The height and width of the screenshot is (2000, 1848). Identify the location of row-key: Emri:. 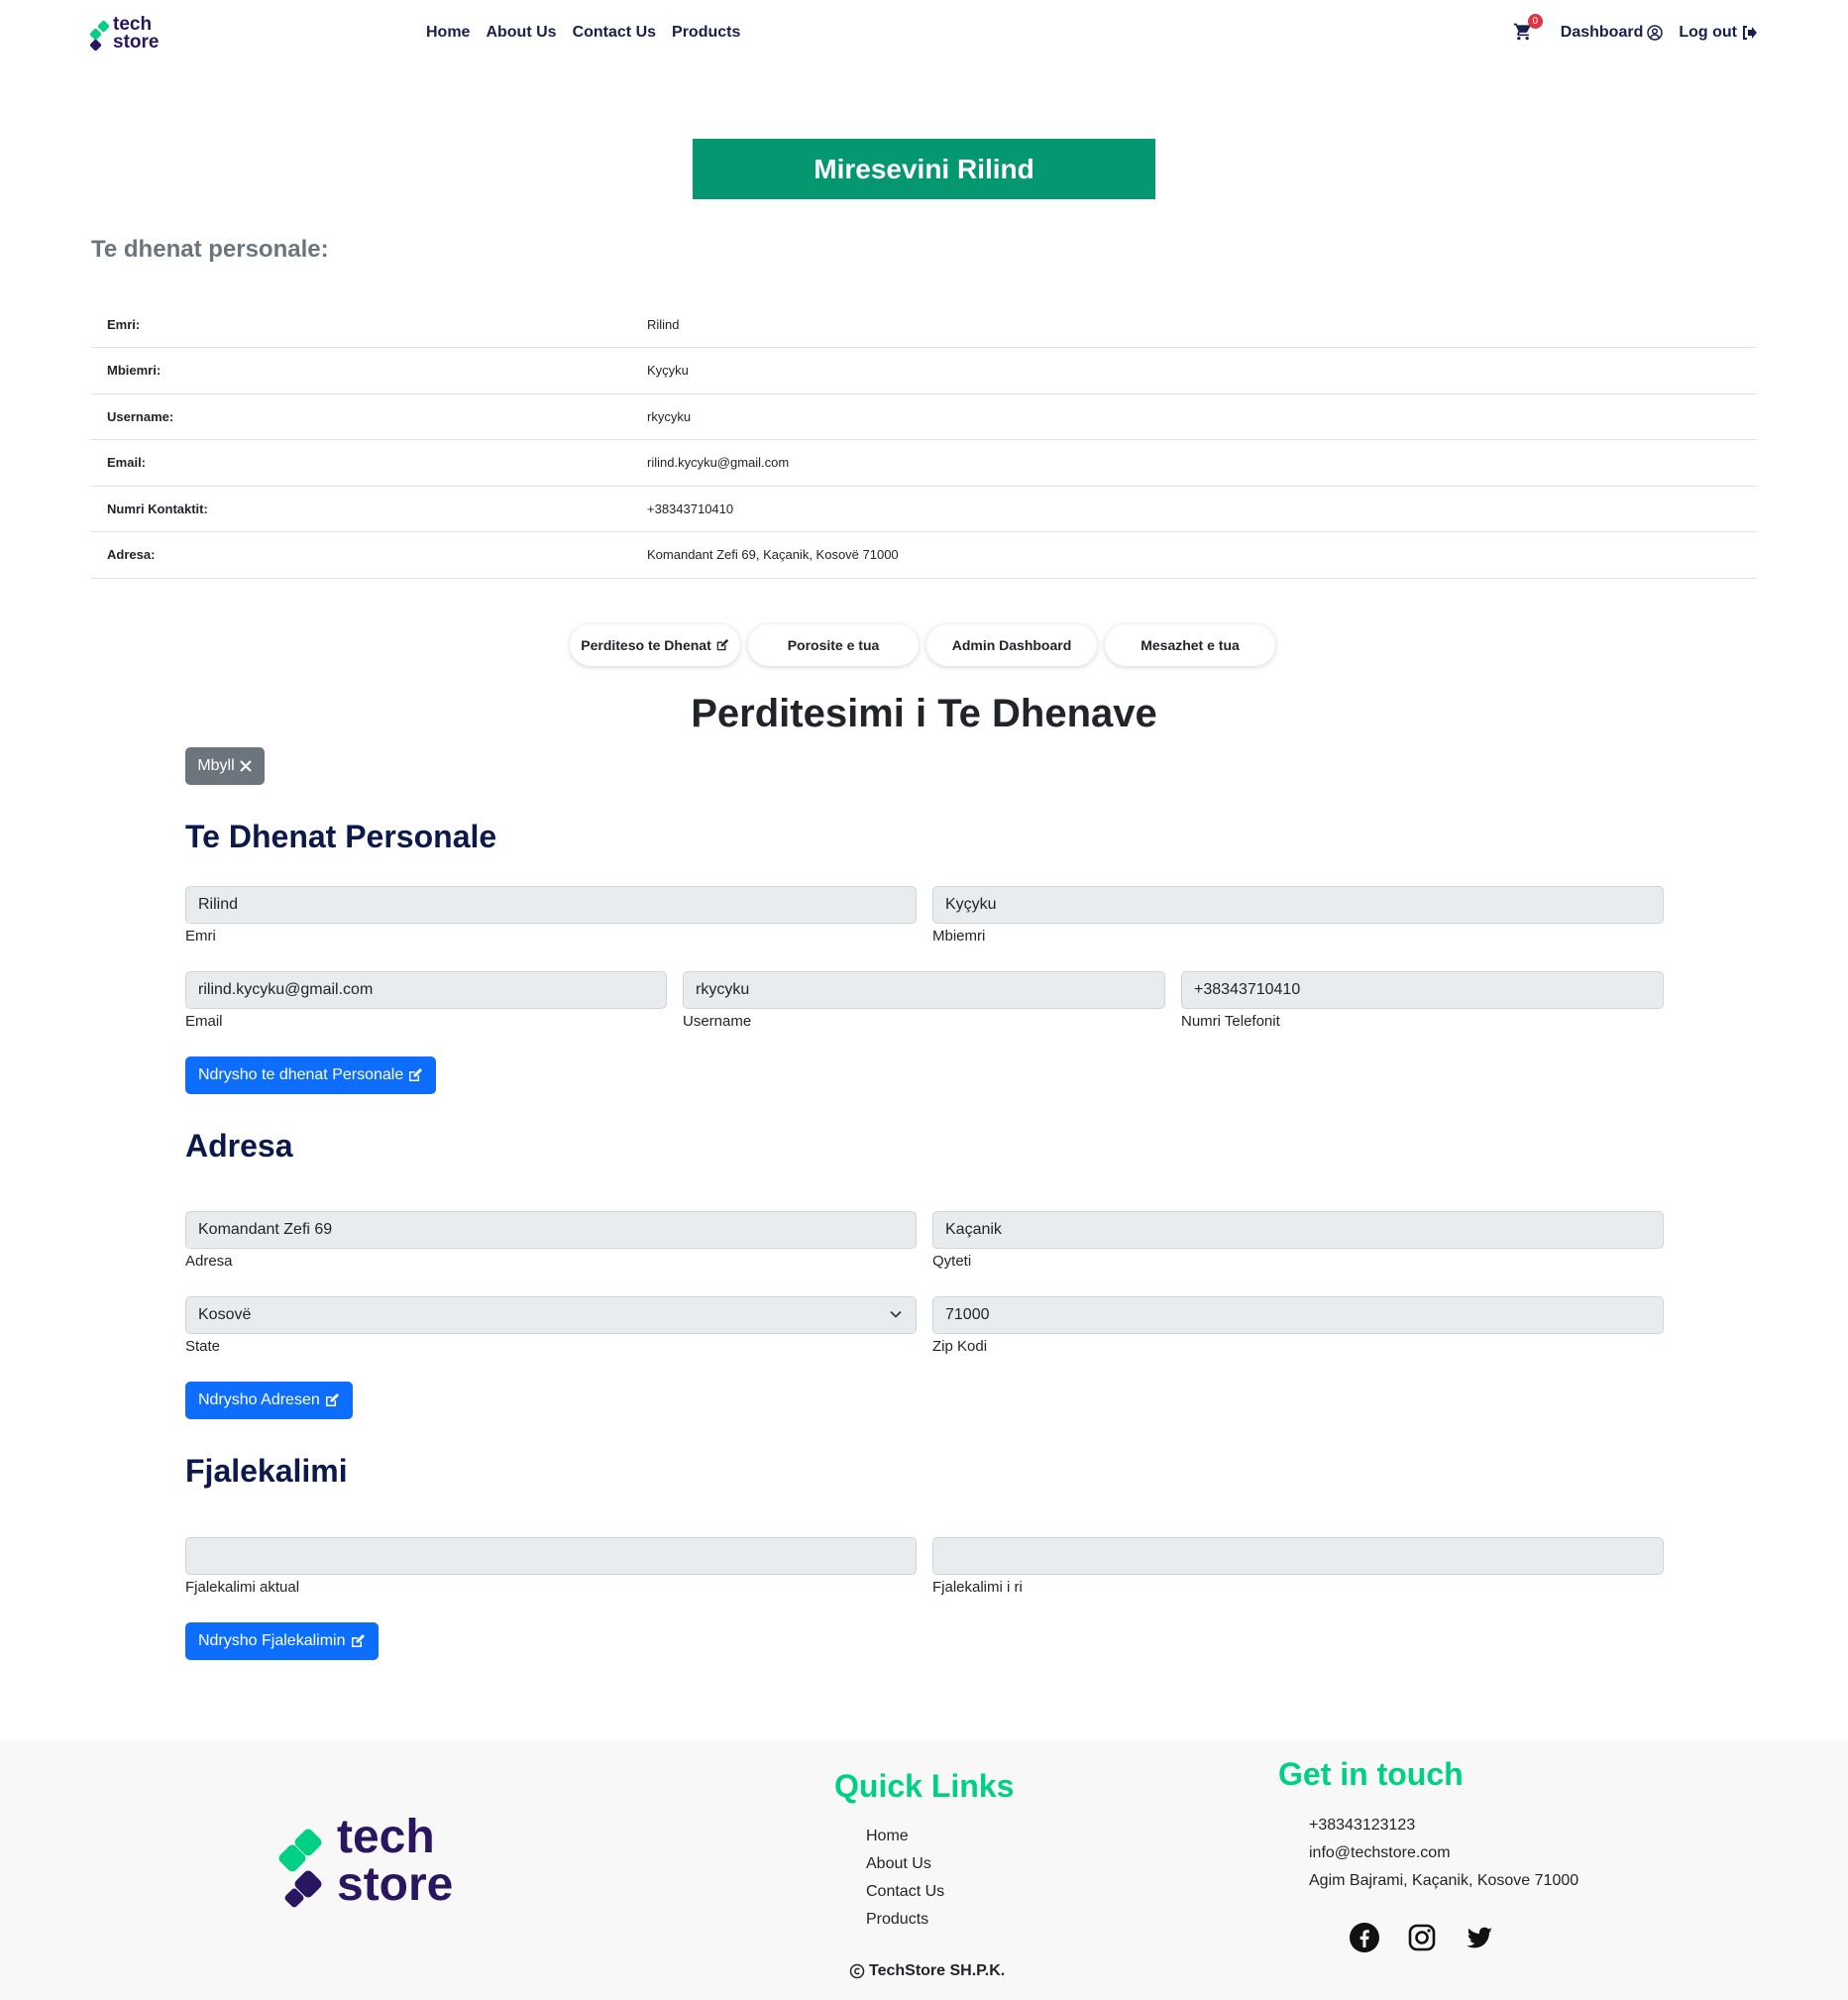
(124, 324).